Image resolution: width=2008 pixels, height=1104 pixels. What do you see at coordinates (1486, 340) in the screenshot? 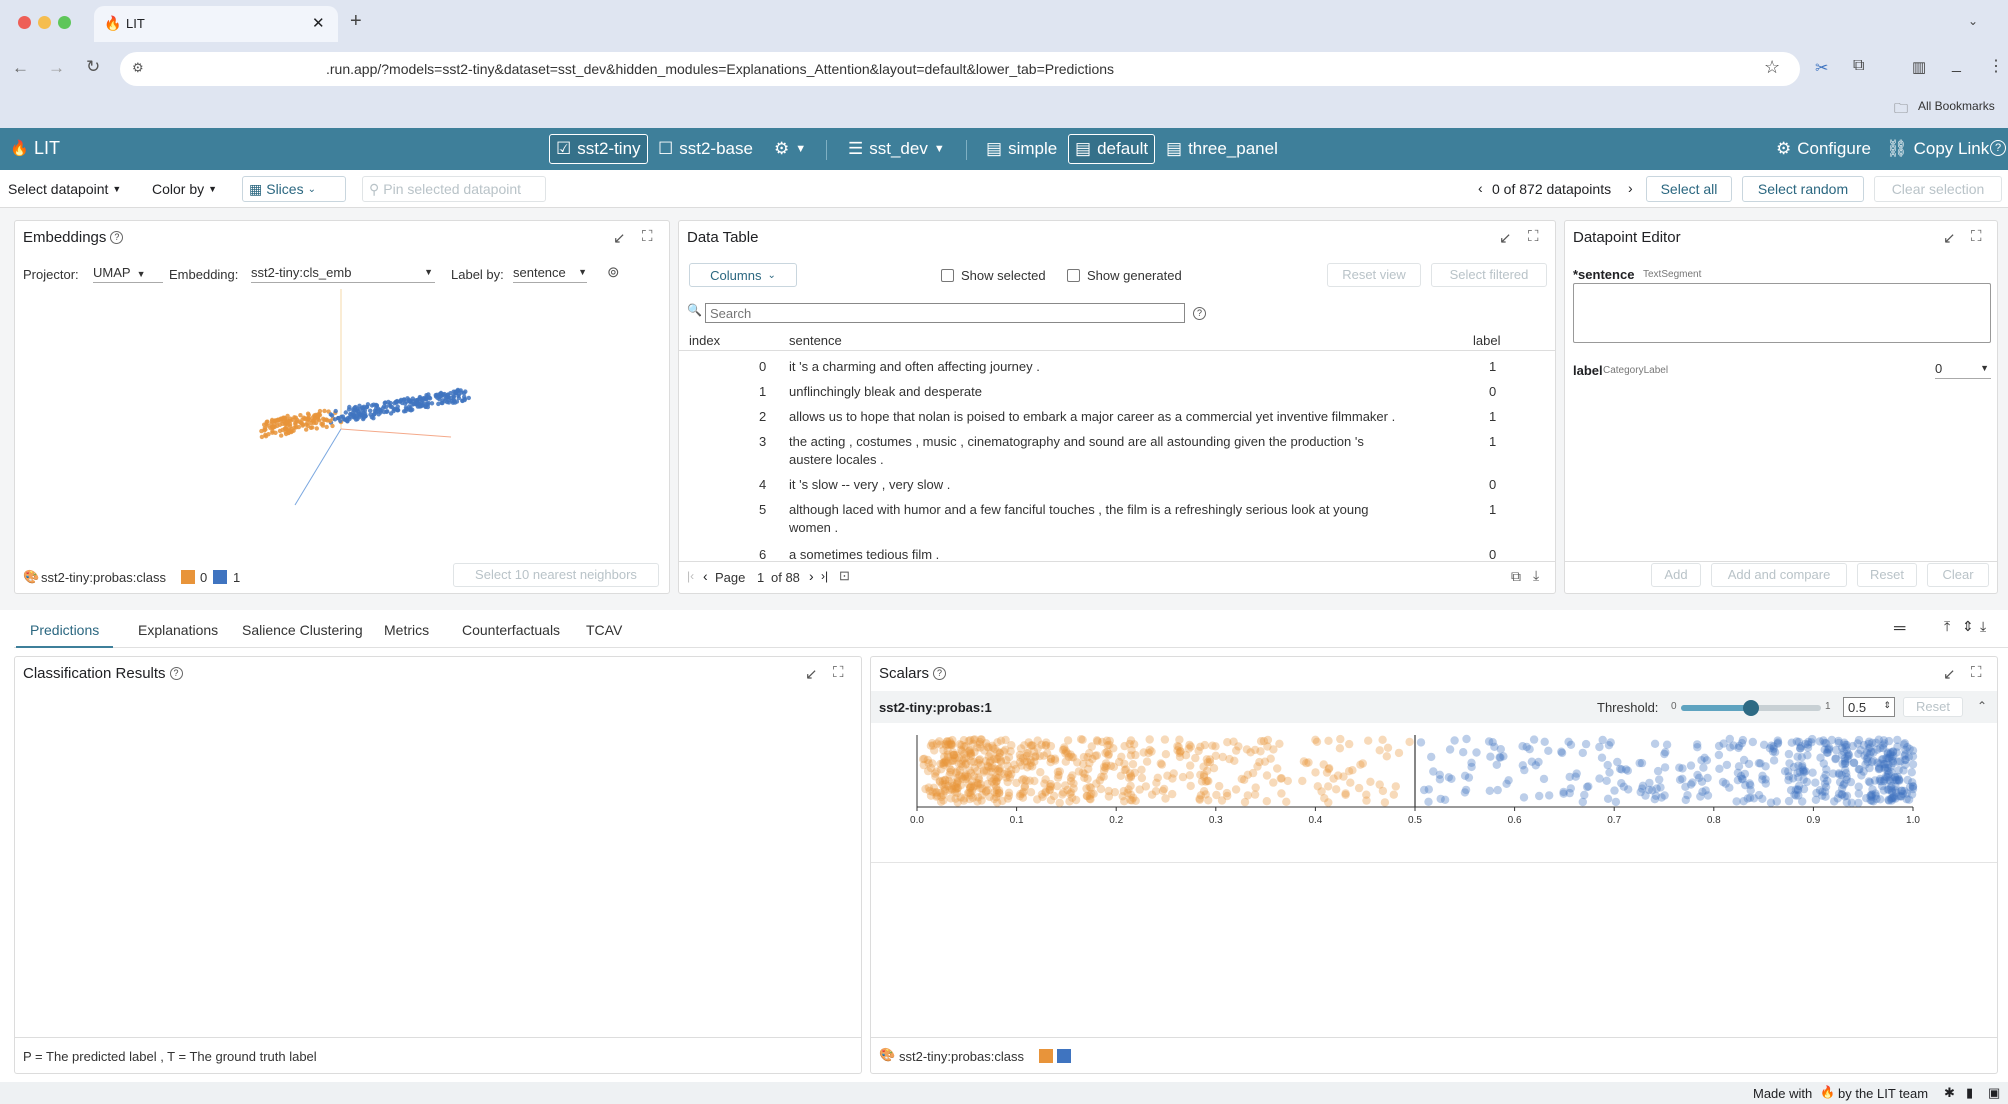
I see `column-header-label: label` at bounding box center [1486, 340].